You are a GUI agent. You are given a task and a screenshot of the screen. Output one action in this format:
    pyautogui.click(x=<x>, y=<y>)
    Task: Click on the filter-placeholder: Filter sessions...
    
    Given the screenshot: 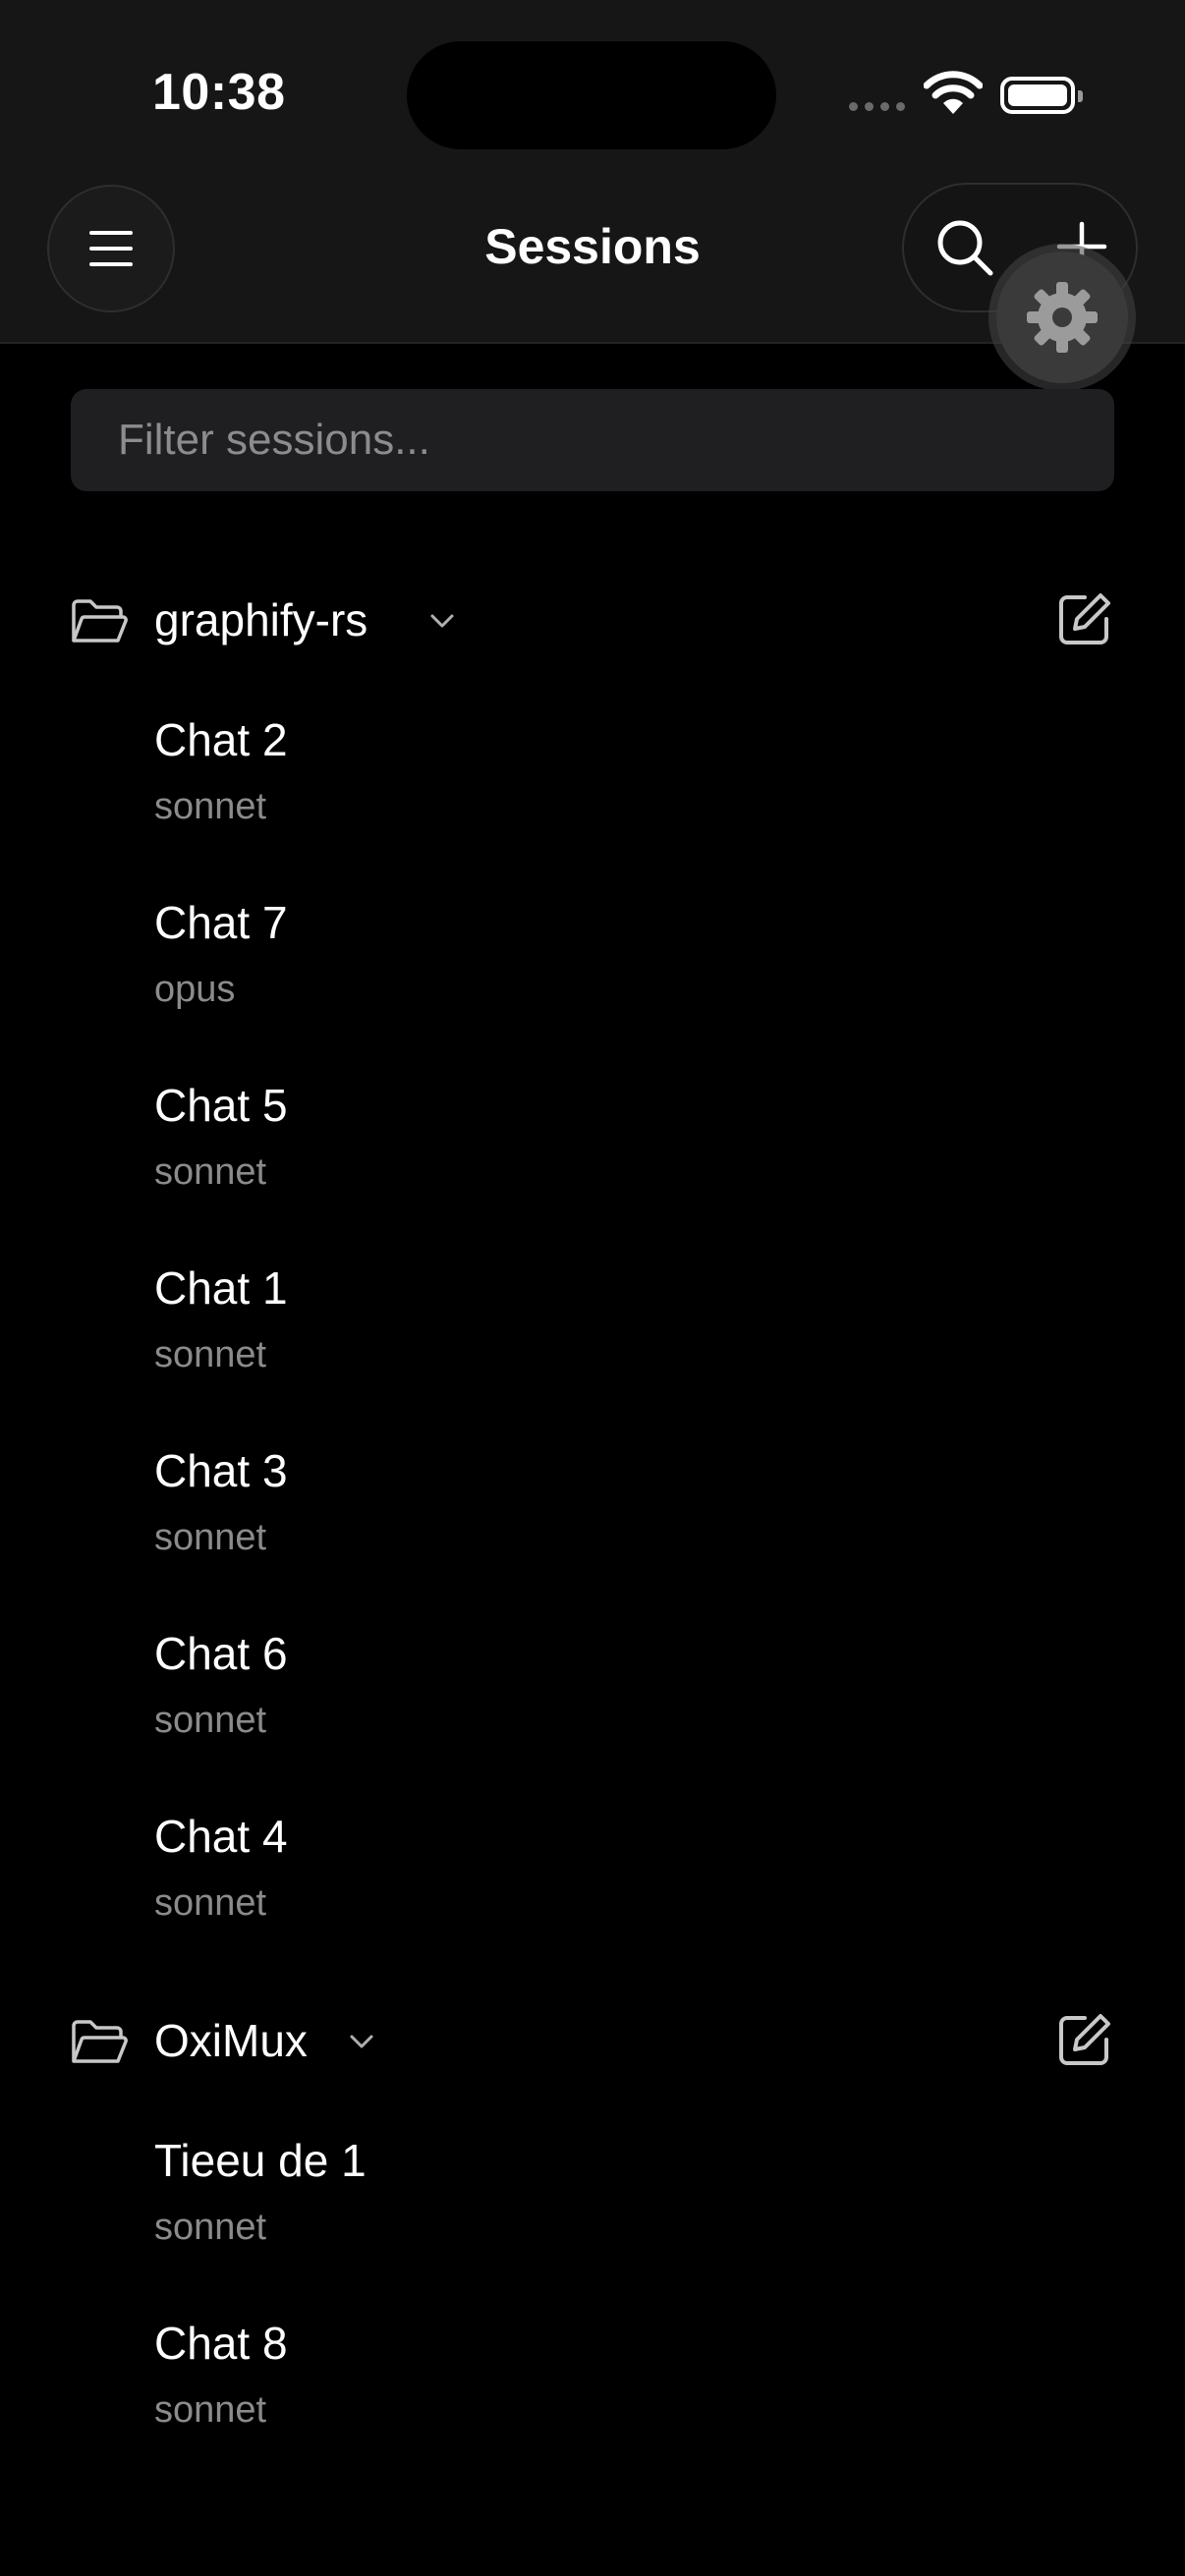 What is the action you would take?
    pyautogui.click(x=274, y=440)
    